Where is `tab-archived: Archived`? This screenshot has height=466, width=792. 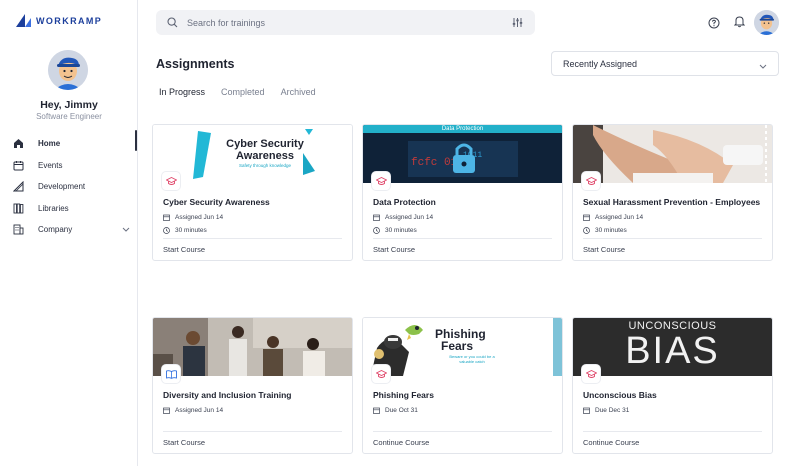
tab-archived: Archived is located at coordinates (298, 92).